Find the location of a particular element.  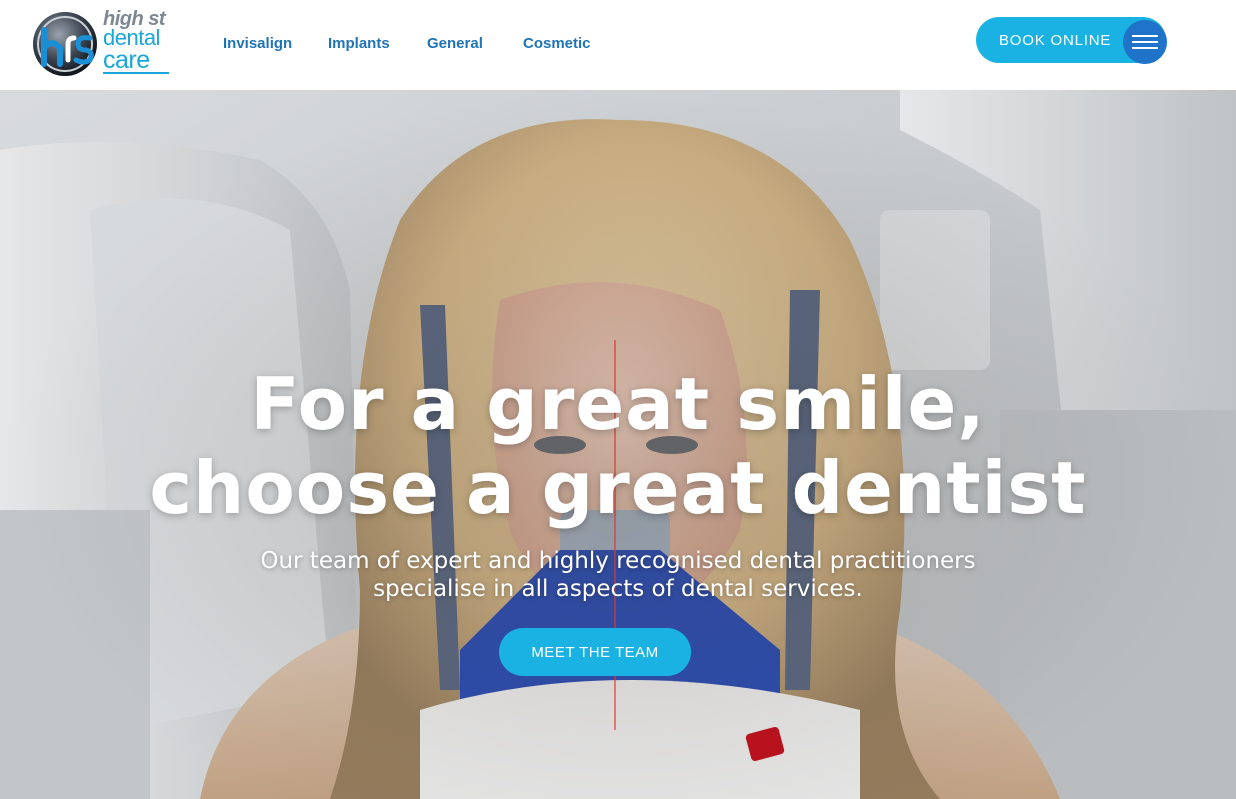

hamburger-menu-button is located at coordinates (1145, 42).